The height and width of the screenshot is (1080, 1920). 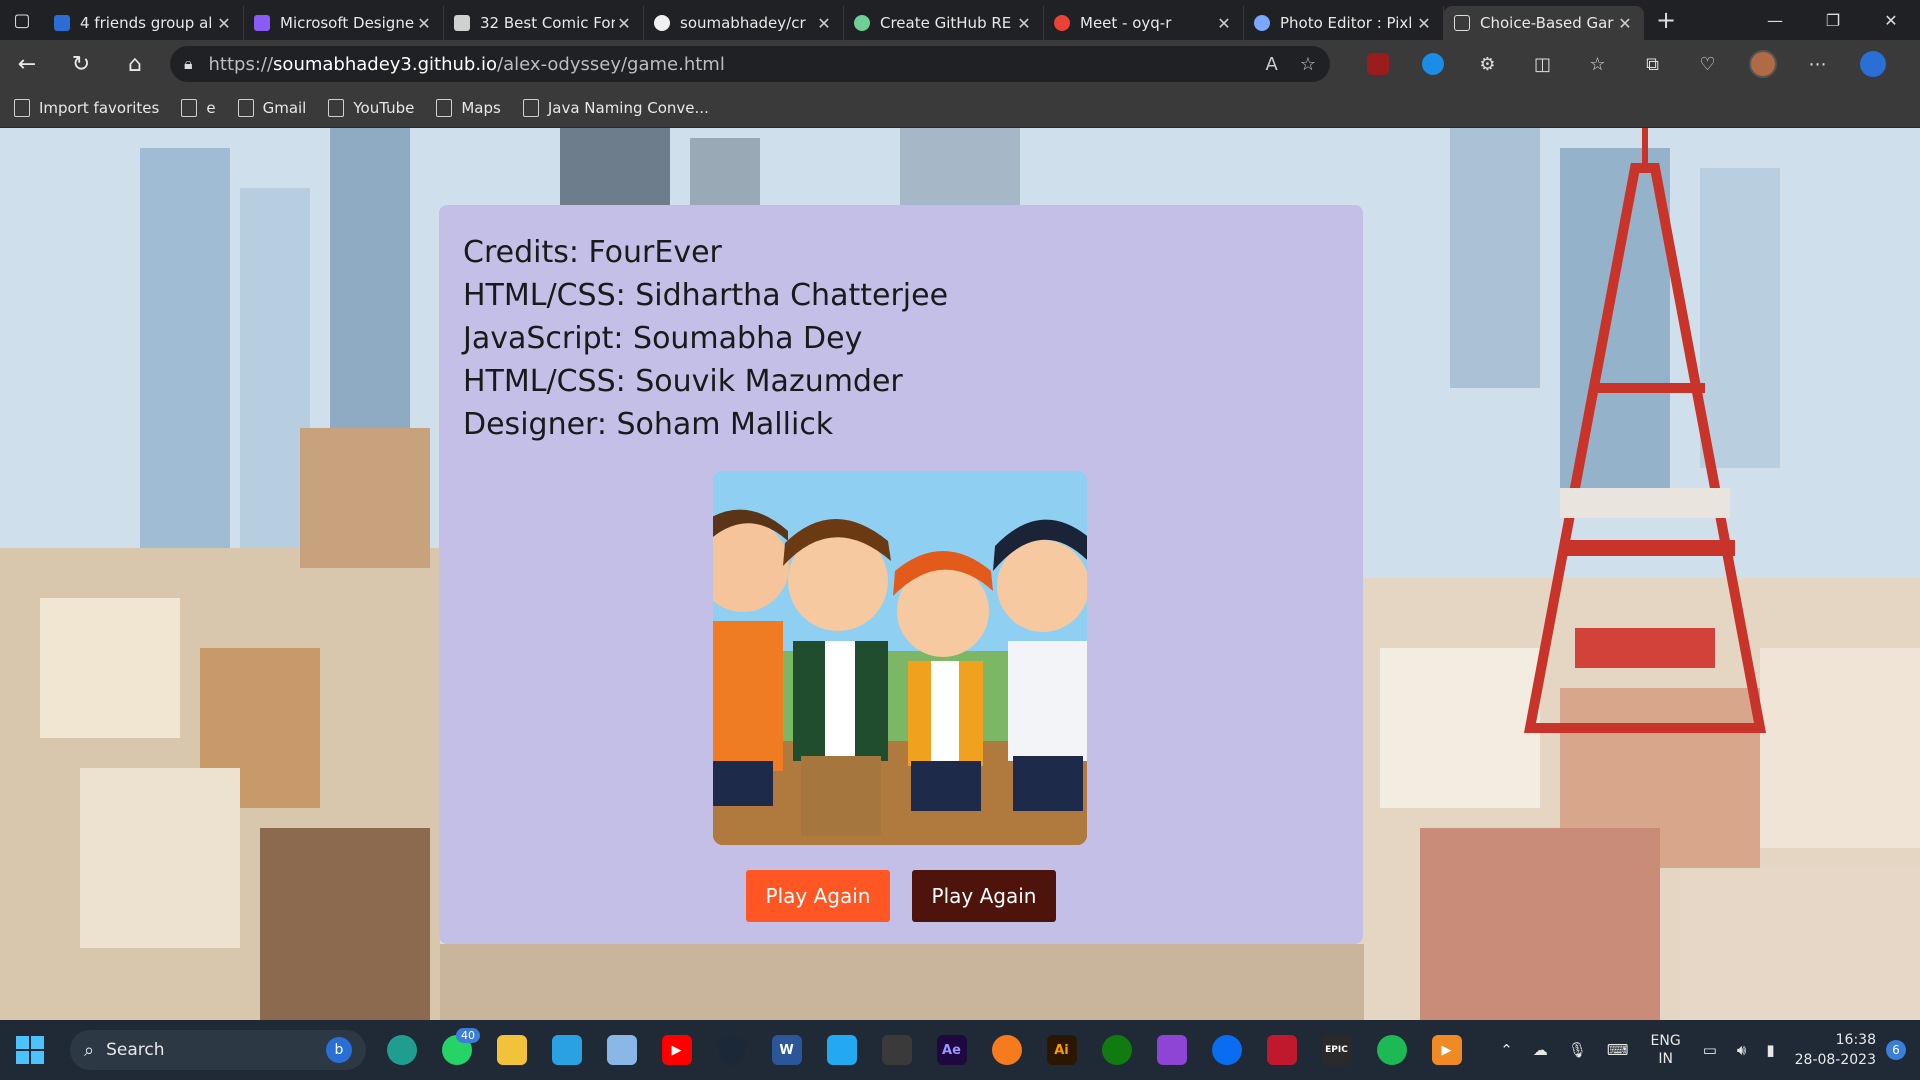 I want to click on browser-tab: 32 Best Comic For ✕, so click(x=544, y=23).